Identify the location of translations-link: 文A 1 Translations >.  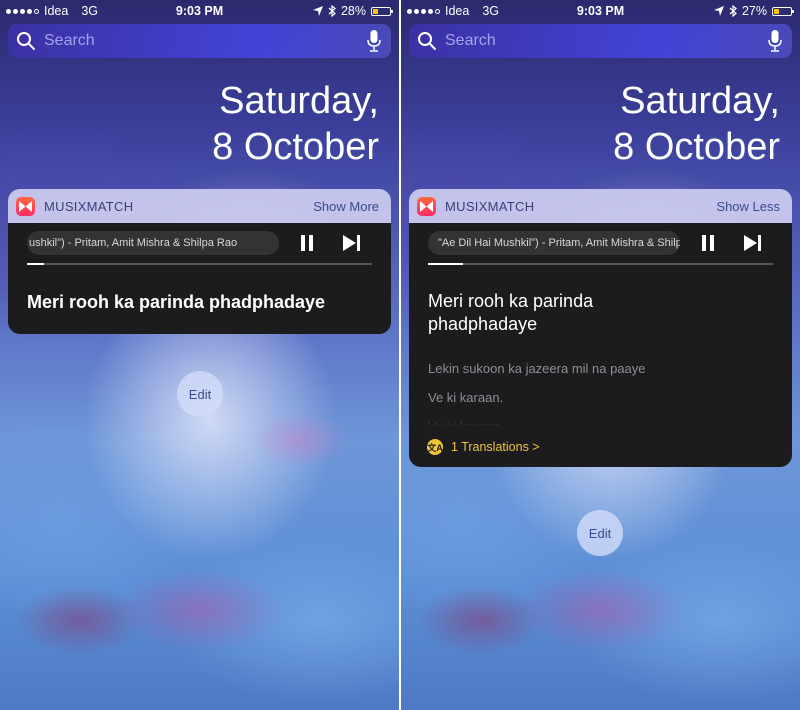
(600, 447).